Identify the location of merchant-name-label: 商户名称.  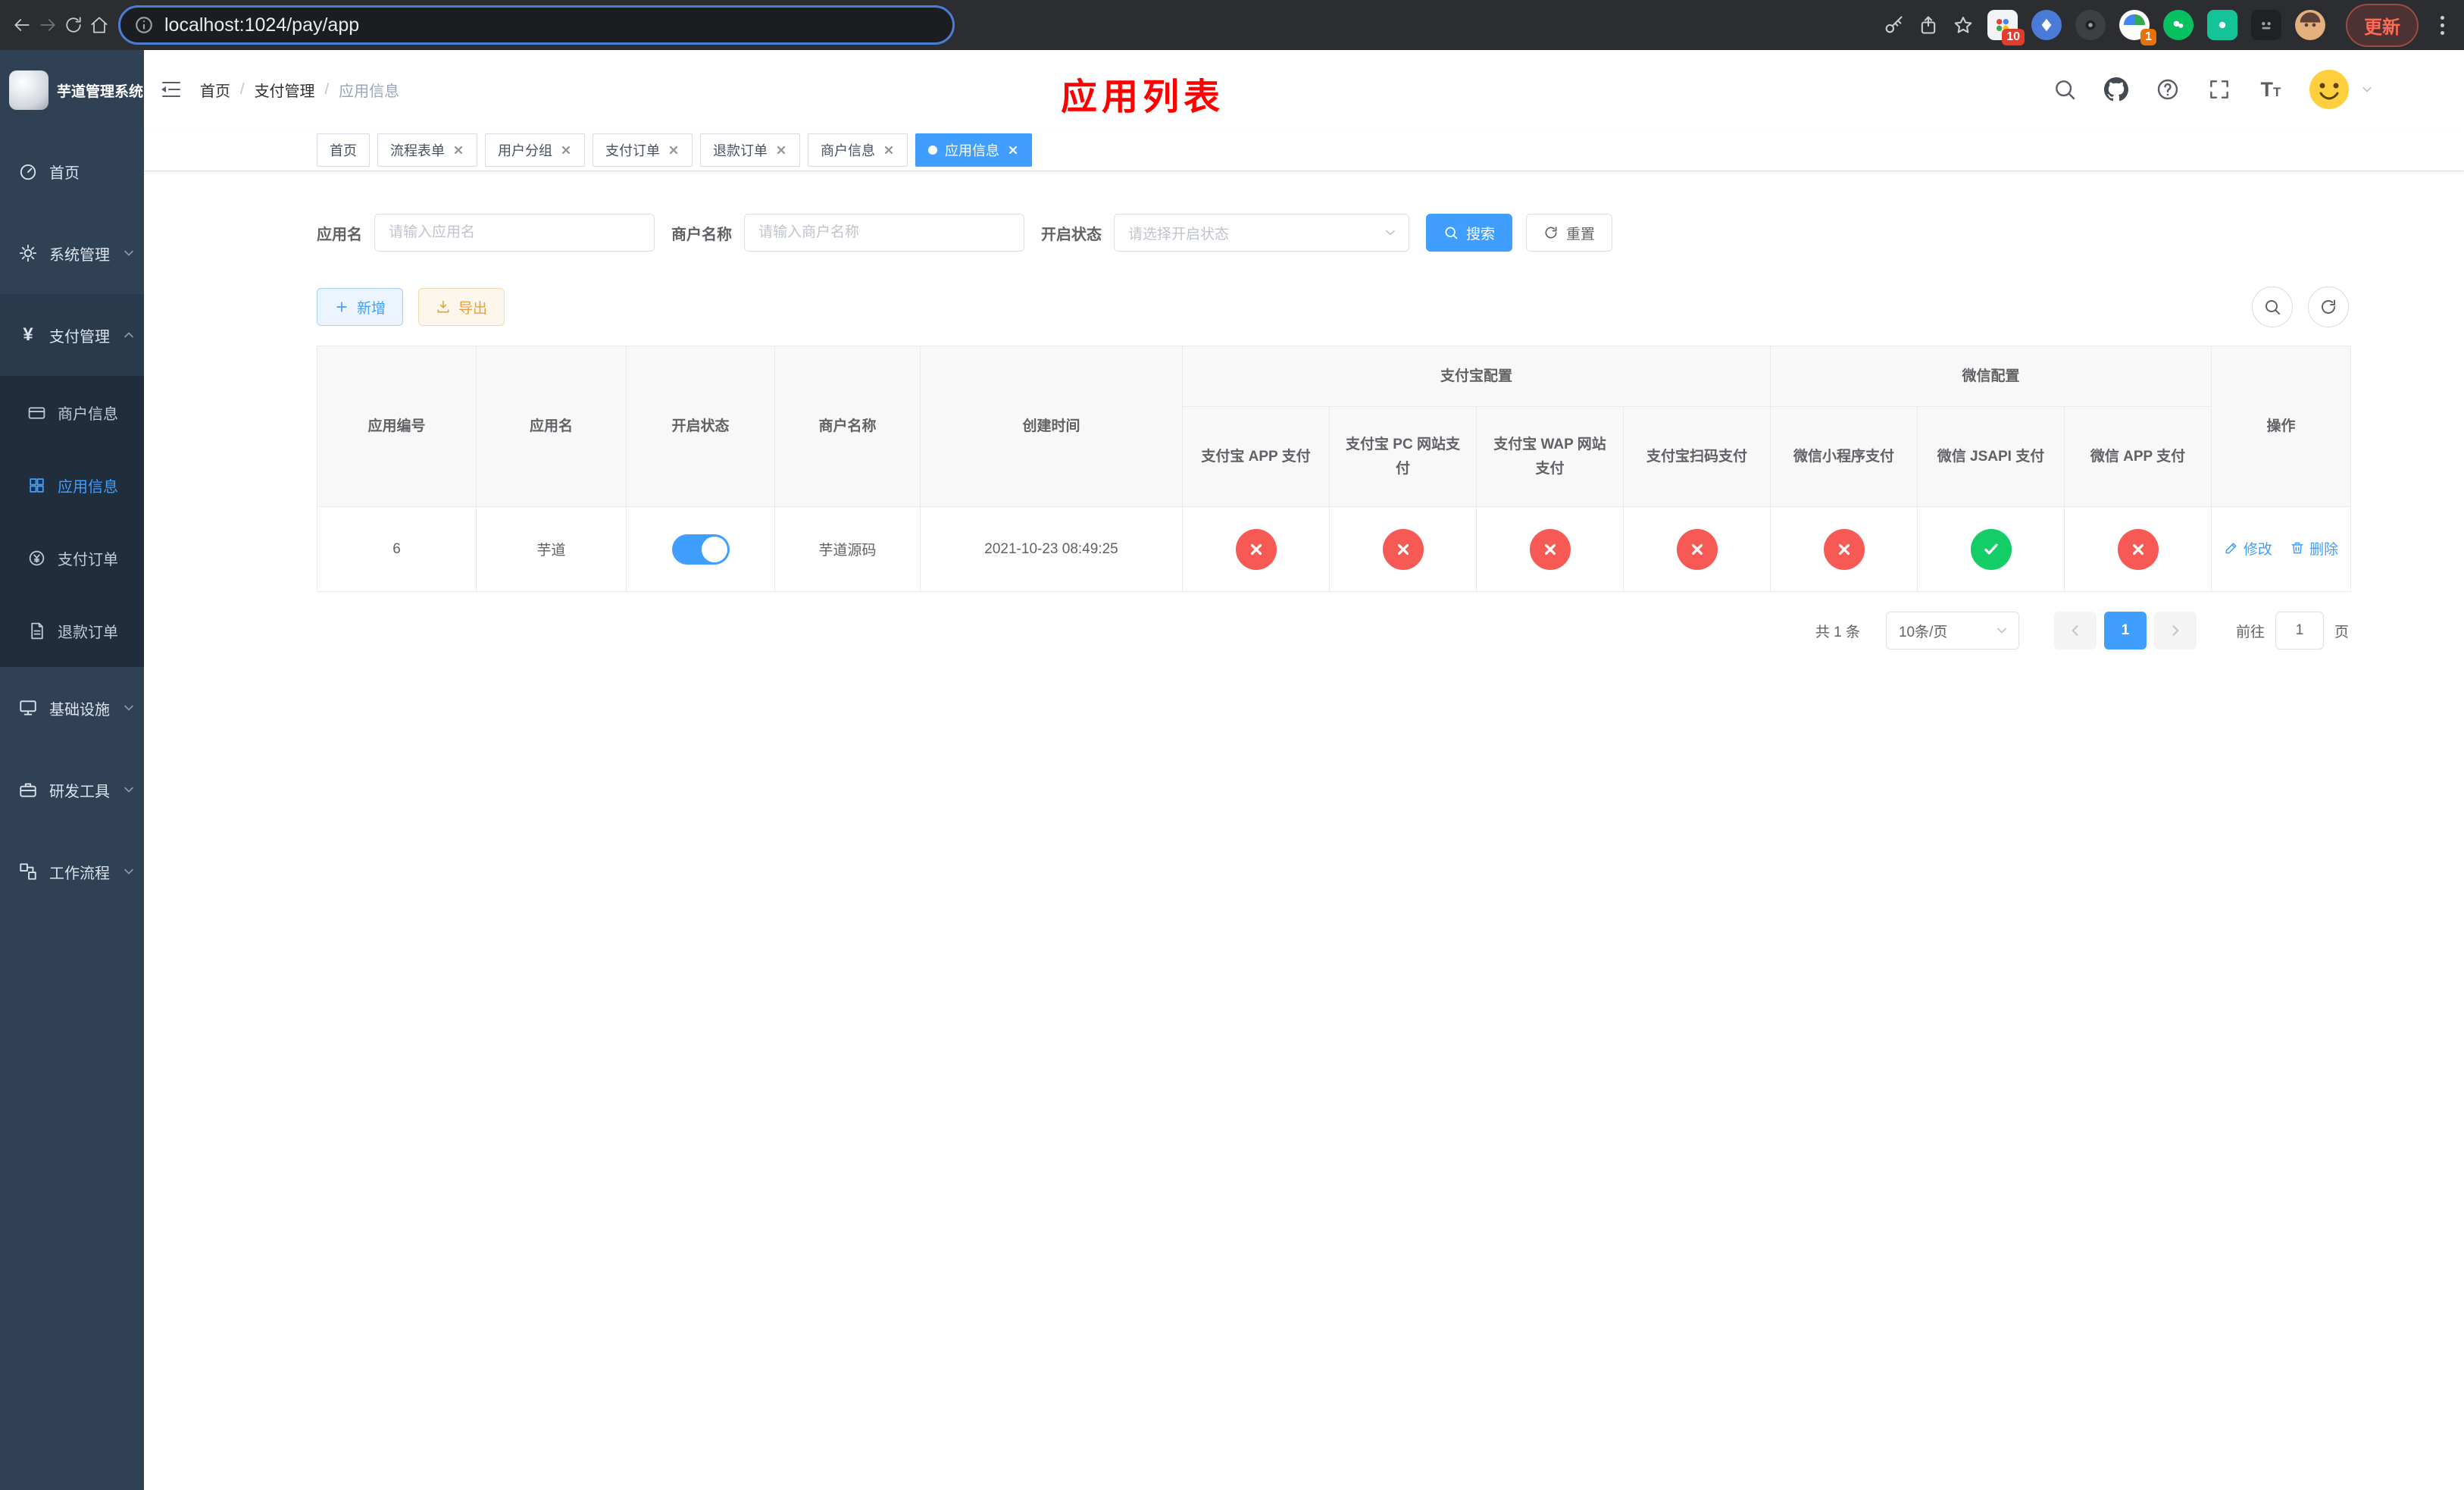
(701, 234).